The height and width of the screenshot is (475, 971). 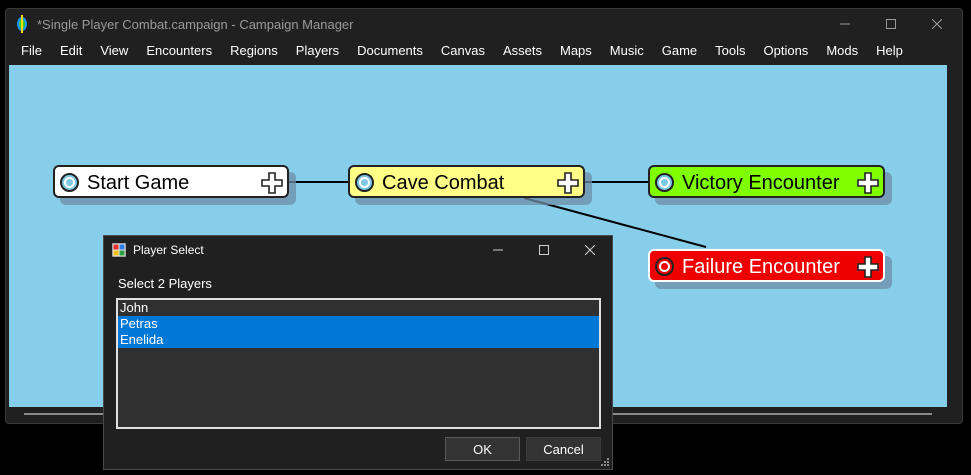 What do you see at coordinates (358, 363) in the screenshot?
I see `player-listbox: John Petras Enelida` at bounding box center [358, 363].